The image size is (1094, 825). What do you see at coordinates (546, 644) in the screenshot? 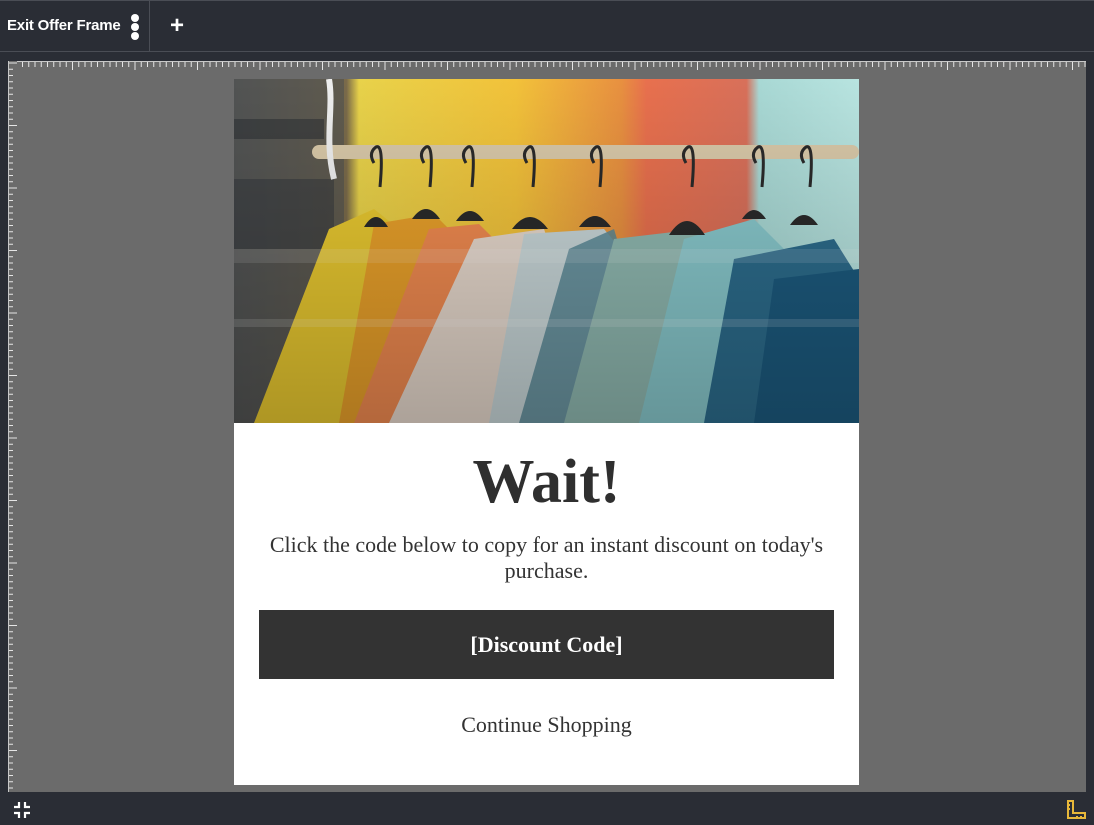
I see `discount-code-button: [Discount Code]` at bounding box center [546, 644].